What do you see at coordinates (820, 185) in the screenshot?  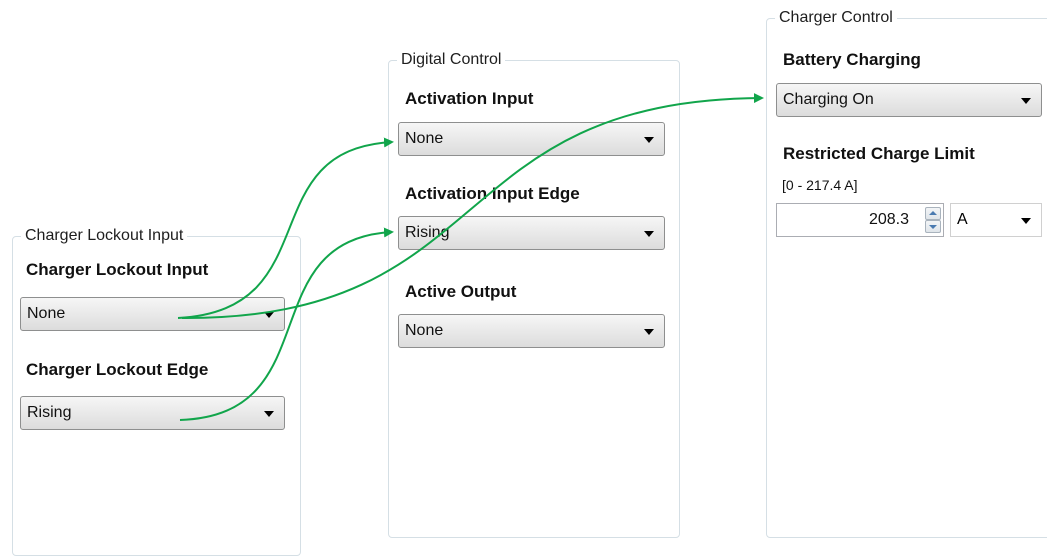 I see `charge-limit-range: [0 - 217.4 A]` at bounding box center [820, 185].